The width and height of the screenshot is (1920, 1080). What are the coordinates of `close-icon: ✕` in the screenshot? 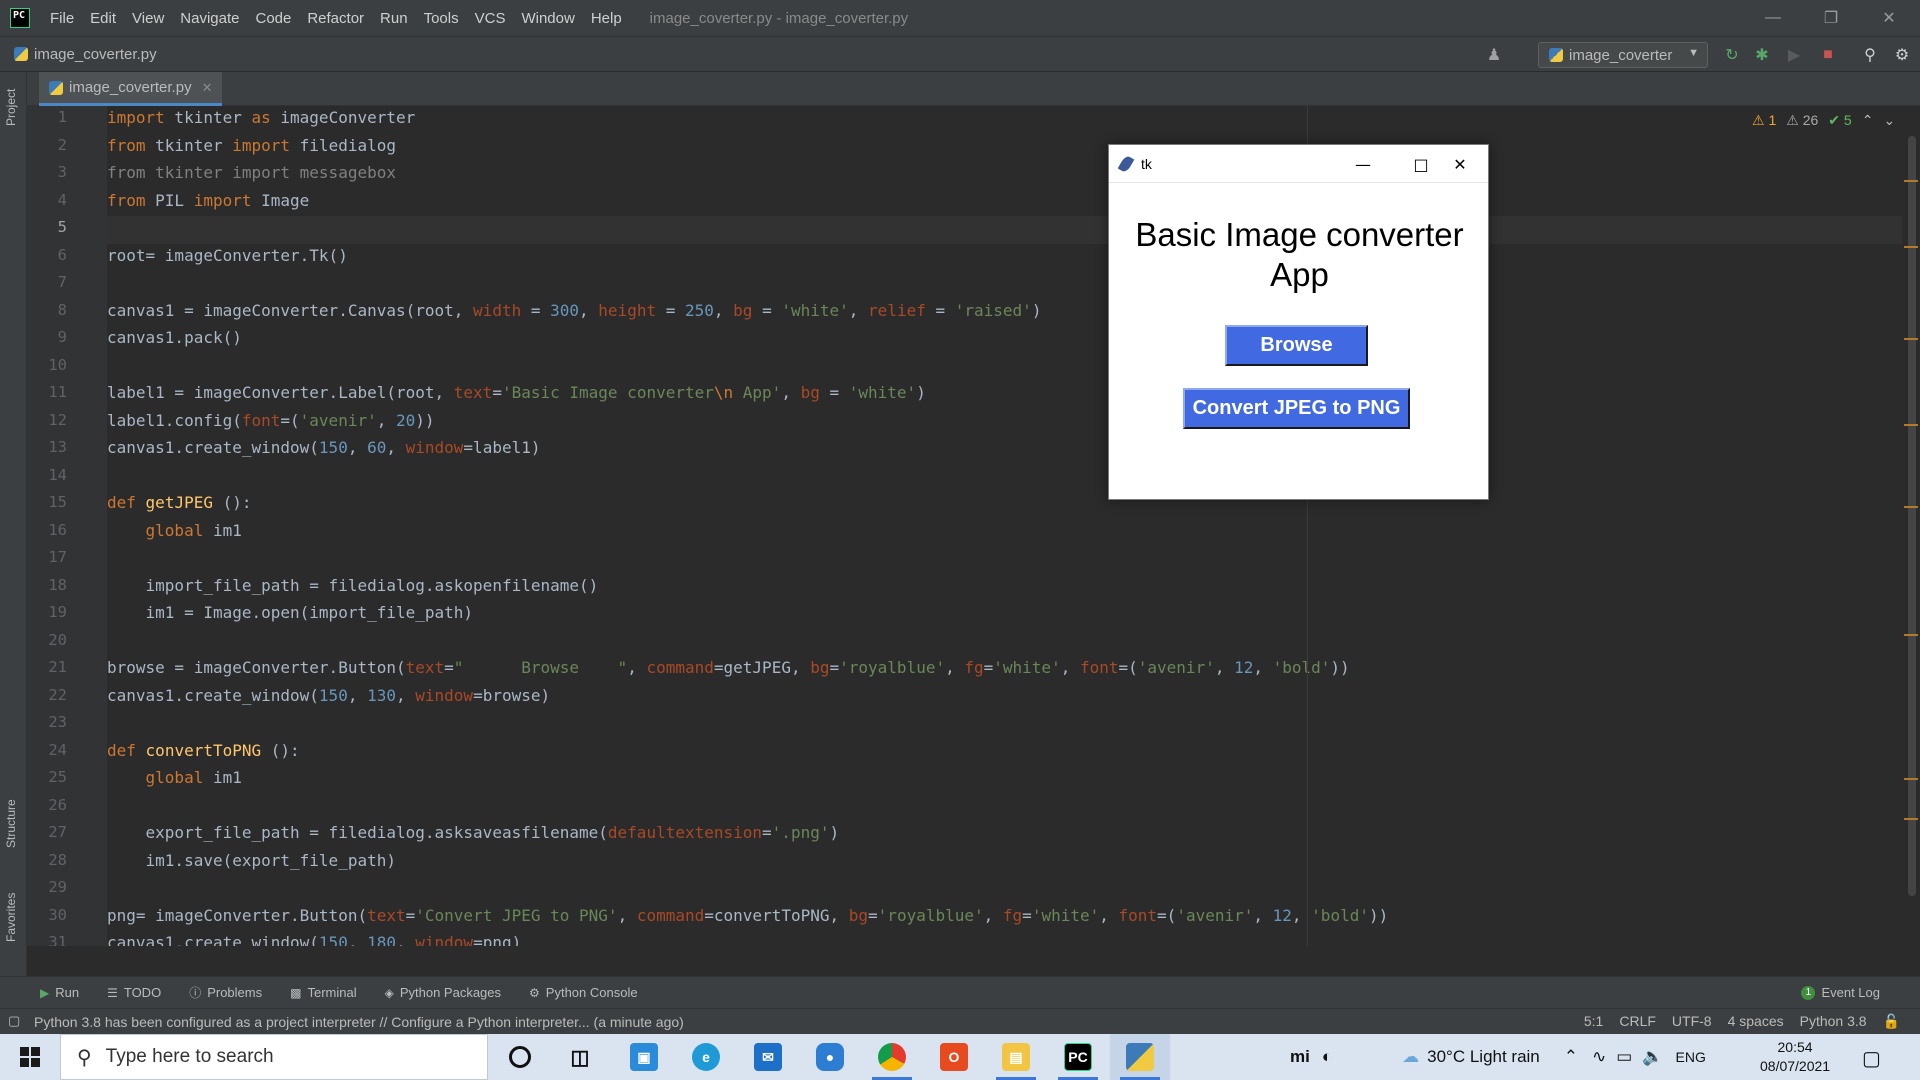 It's located at (1889, 18).